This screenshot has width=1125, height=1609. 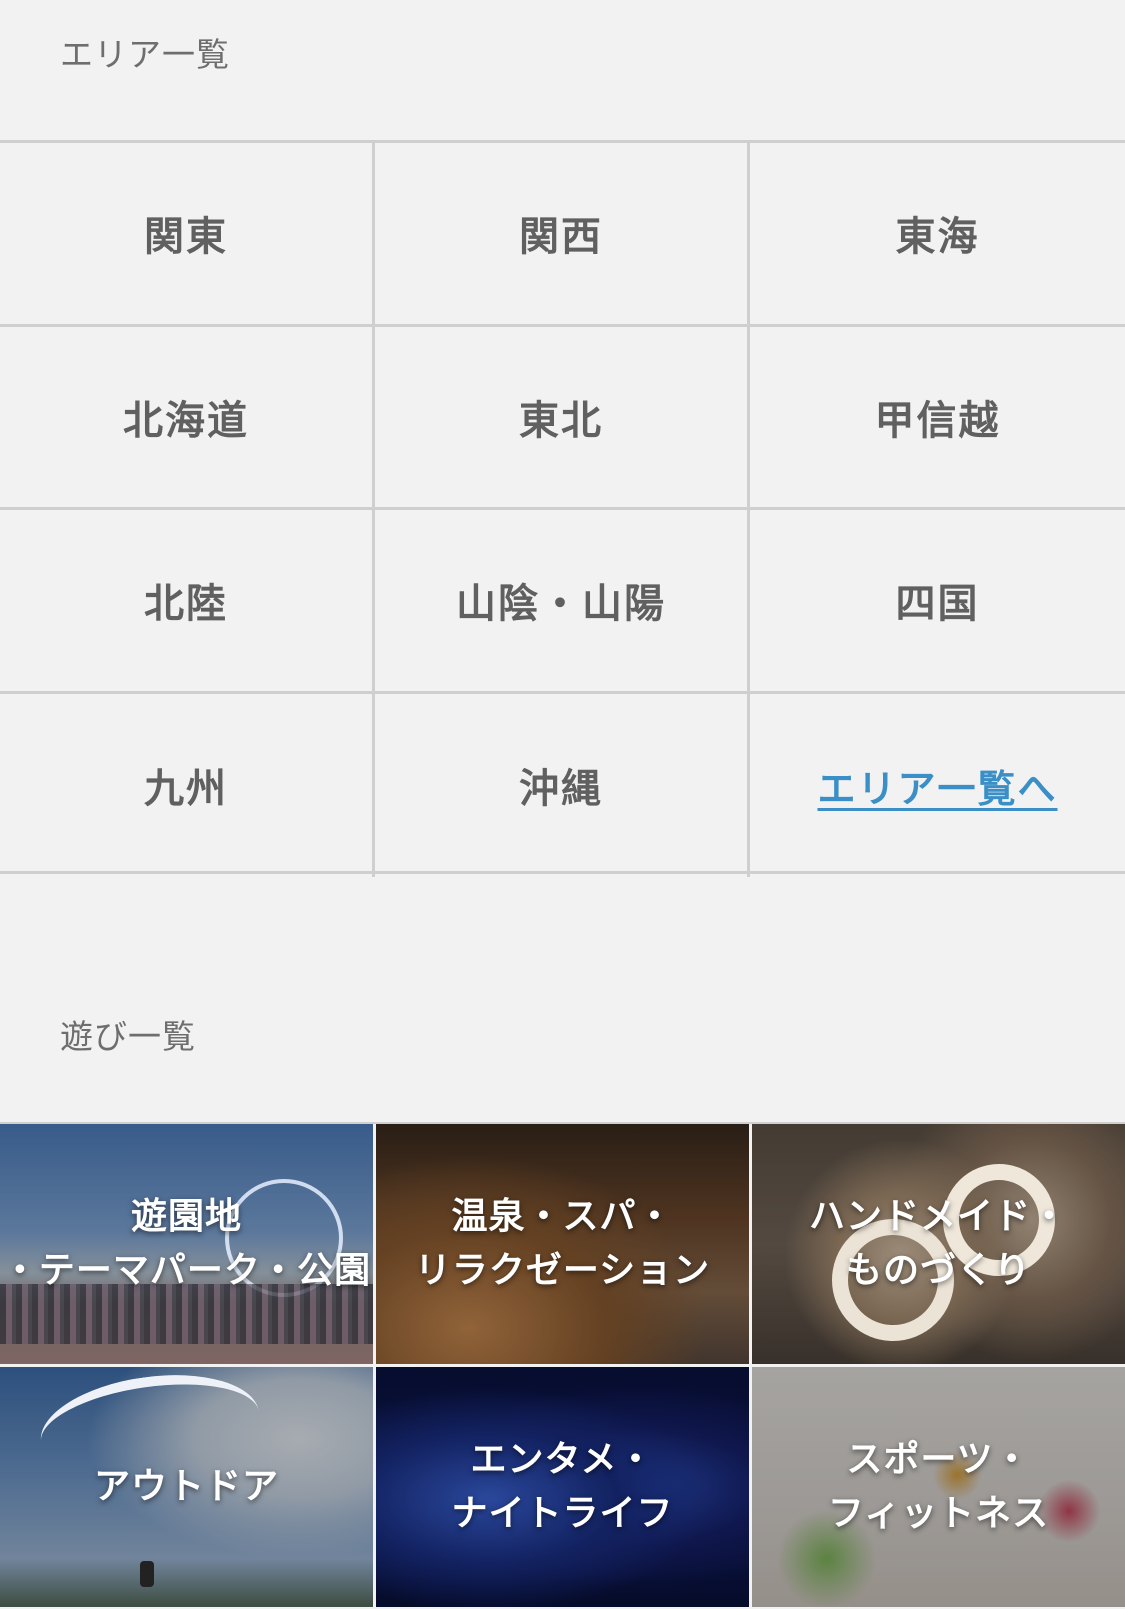 I want to click on area-item-tohoku: 東北, so click(x=562, y=418).